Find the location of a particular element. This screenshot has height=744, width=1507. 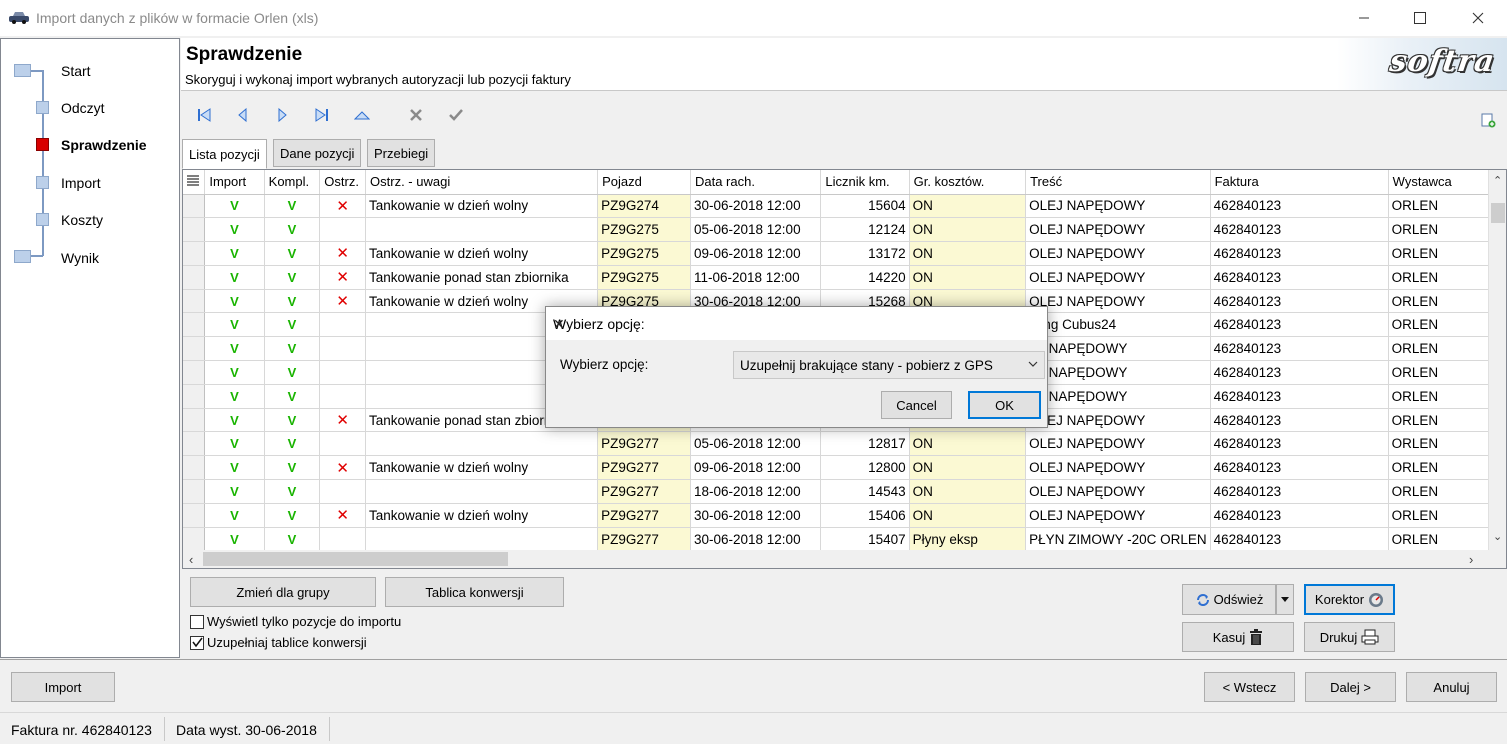

odometer-cell: 12124 is located at coordinates (865, 230).